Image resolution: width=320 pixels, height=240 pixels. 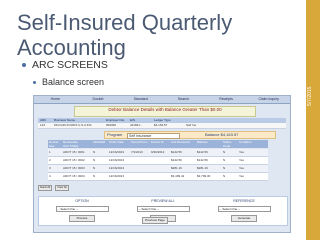 What do you see at coordinates (137, 152) in the screenshot?
I see `table-cell: 7/1/2013` at bounding box center [137, 152].